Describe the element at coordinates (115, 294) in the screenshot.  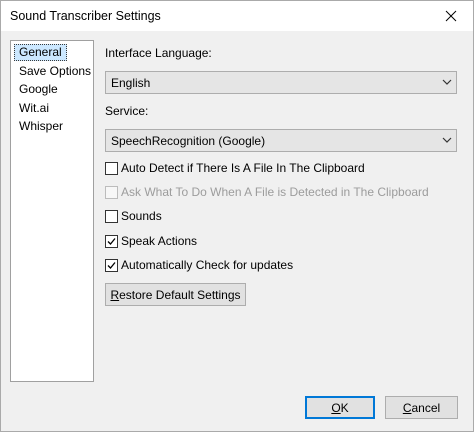
I see `restore-defaults-mnemonic: R` at that location.